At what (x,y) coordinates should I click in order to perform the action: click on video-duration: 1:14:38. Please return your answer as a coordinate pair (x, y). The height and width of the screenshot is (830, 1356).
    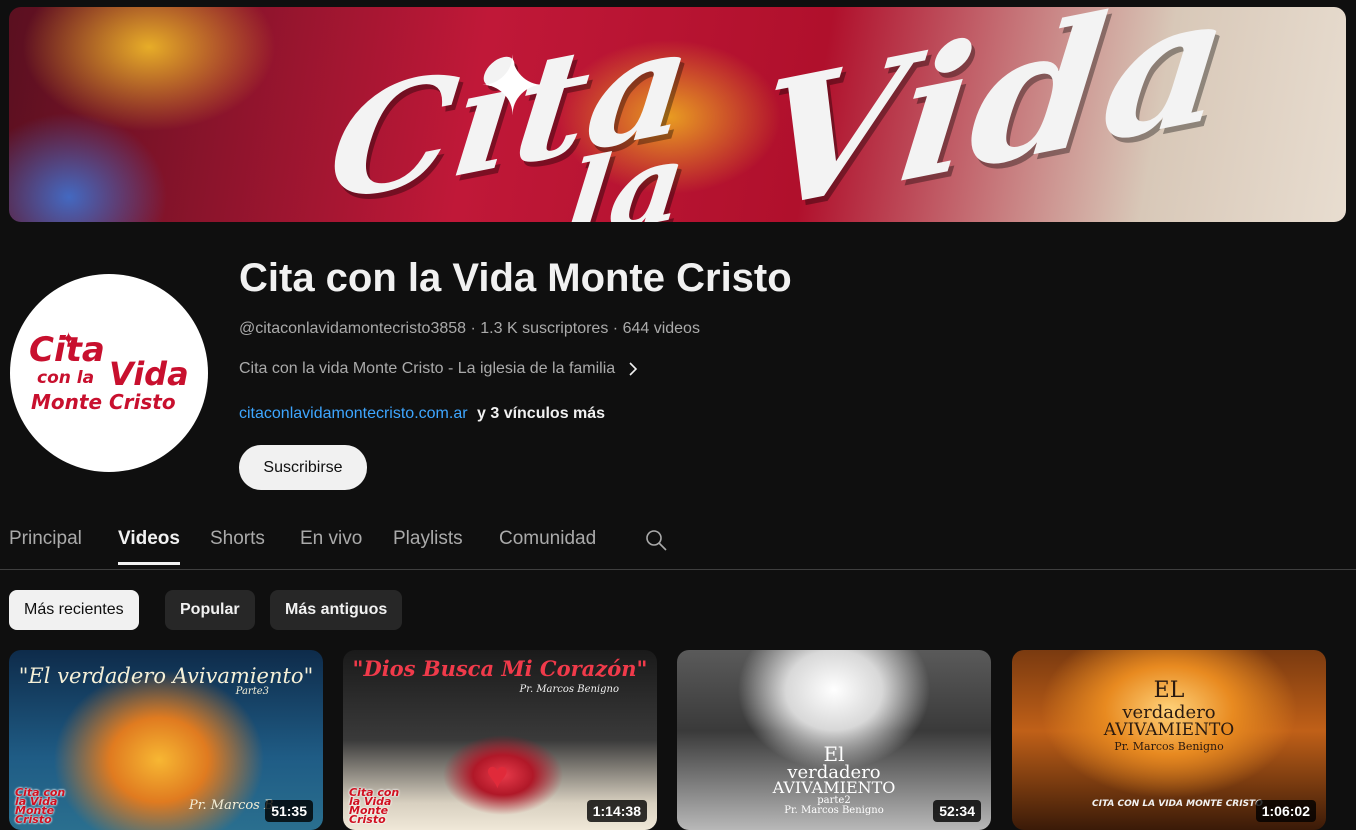
    Looking at the image, I should click on (616, 811).